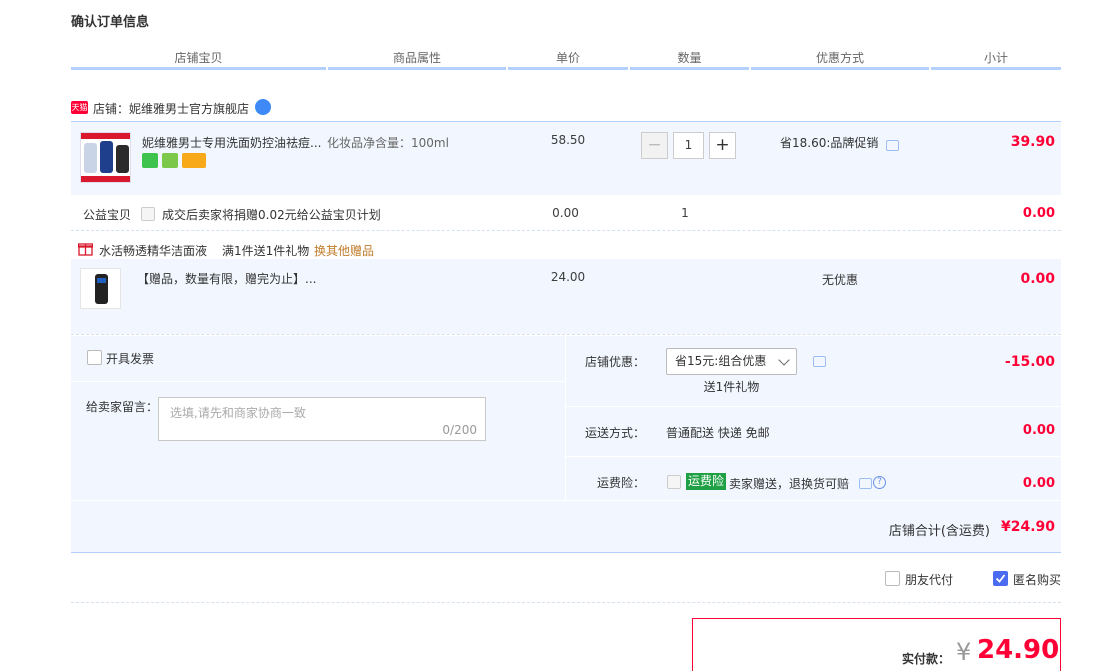 The width and height of the screenshot is (1109, 671). Describe the element at coordinates (238, 413) in the screenshot. I see `message-placeholder: 选填,请先和商家协商一致` at that location.